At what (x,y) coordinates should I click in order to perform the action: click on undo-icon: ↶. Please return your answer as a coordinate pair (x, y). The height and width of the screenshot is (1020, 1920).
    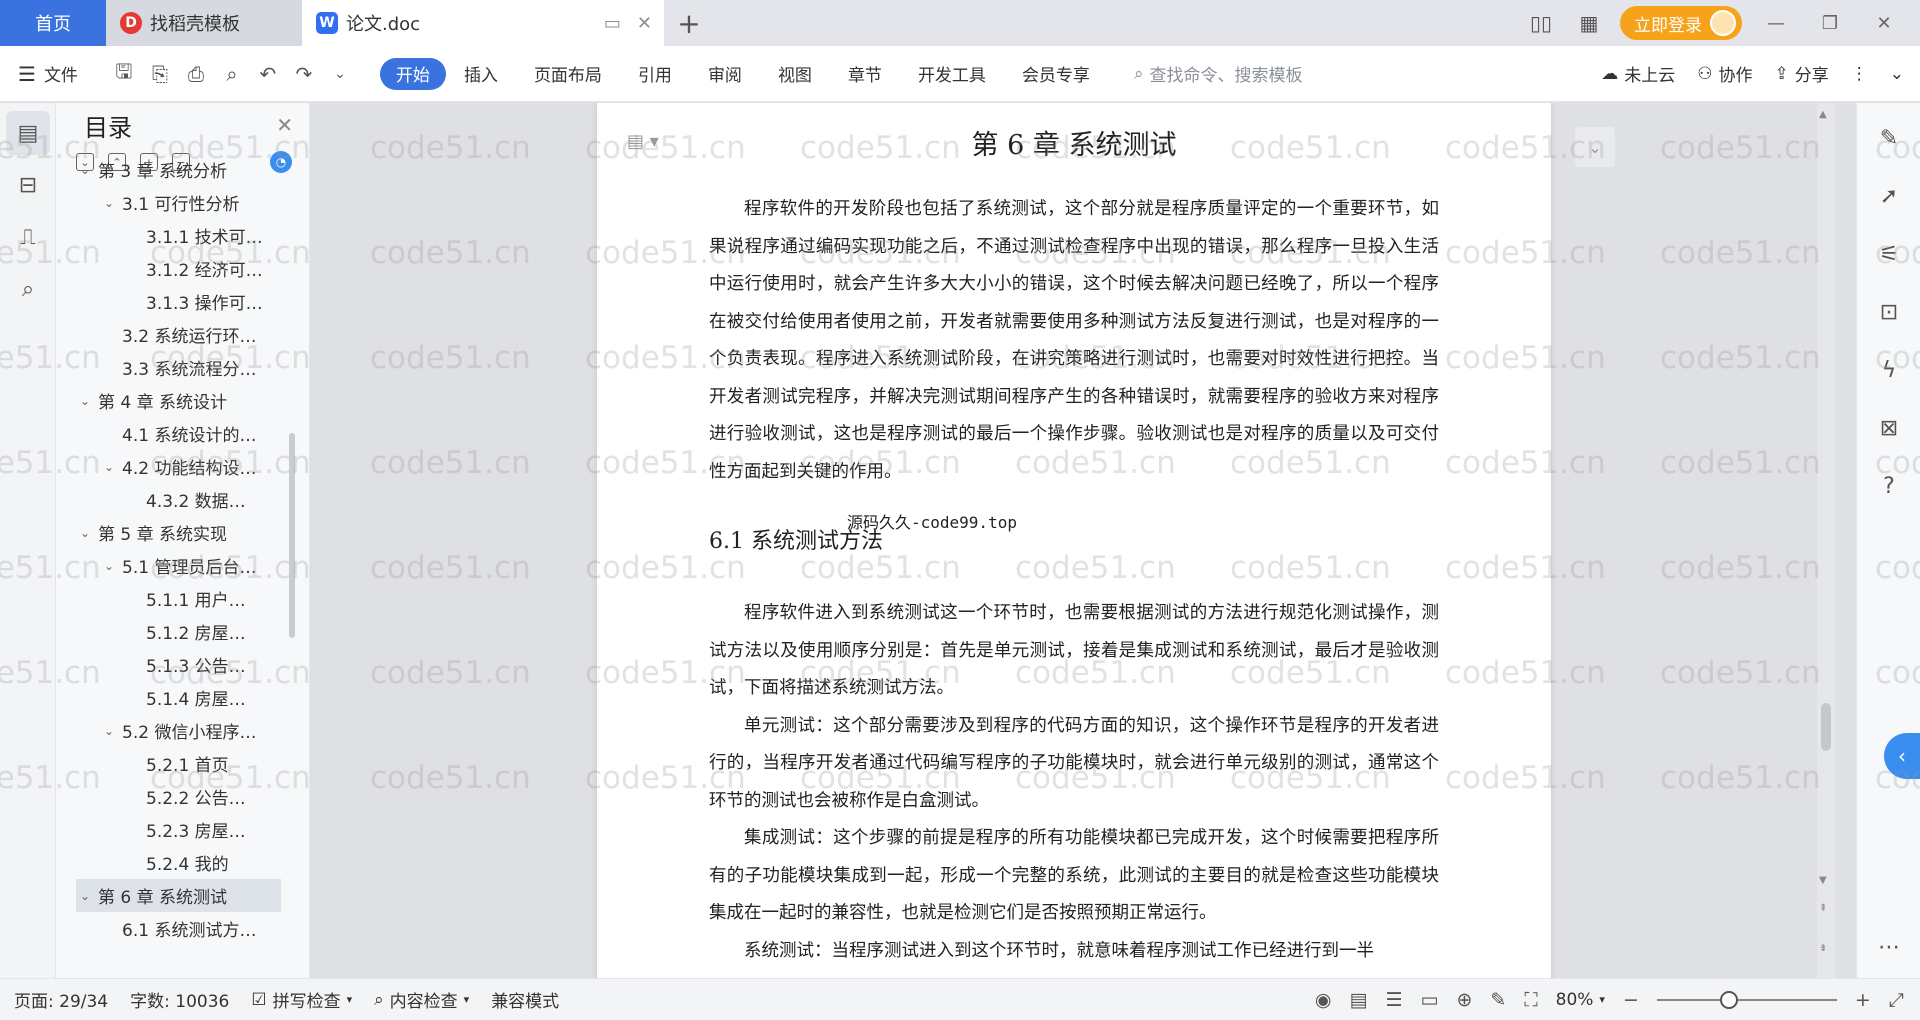
    Looking at the image, I should click on (268, 74).